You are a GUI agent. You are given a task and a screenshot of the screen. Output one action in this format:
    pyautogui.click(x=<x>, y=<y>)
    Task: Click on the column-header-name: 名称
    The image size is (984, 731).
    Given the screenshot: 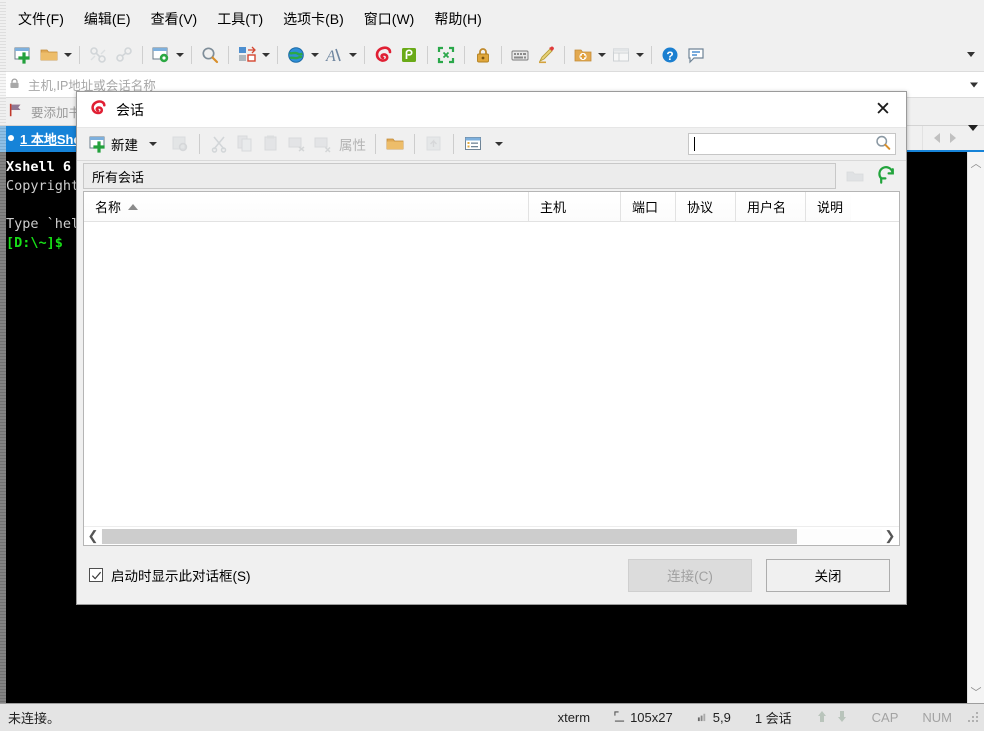 What is the action you would take?
    pyautogui.click(x=306, y=206)
    